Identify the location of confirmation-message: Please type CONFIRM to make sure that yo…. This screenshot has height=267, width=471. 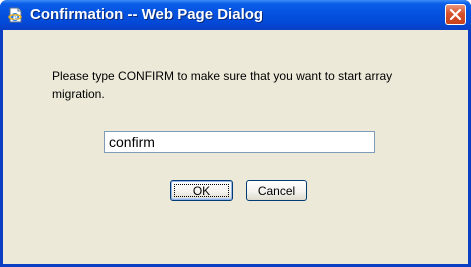
(222, 85).